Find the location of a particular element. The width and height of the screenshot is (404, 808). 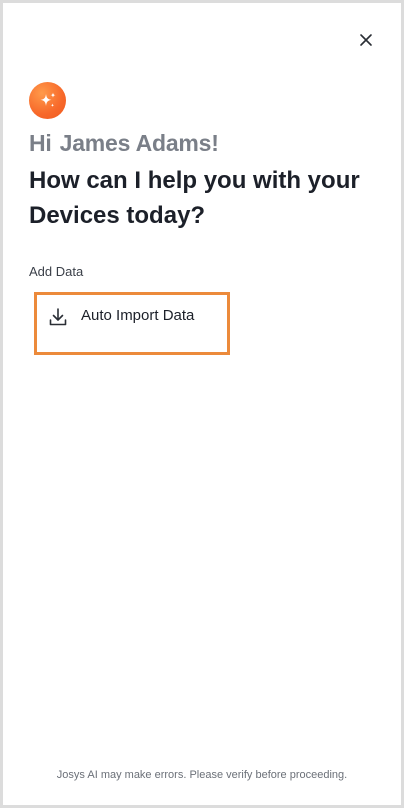

auto-import-data-label: Auto Import Data is located at coordinates (138, 315).